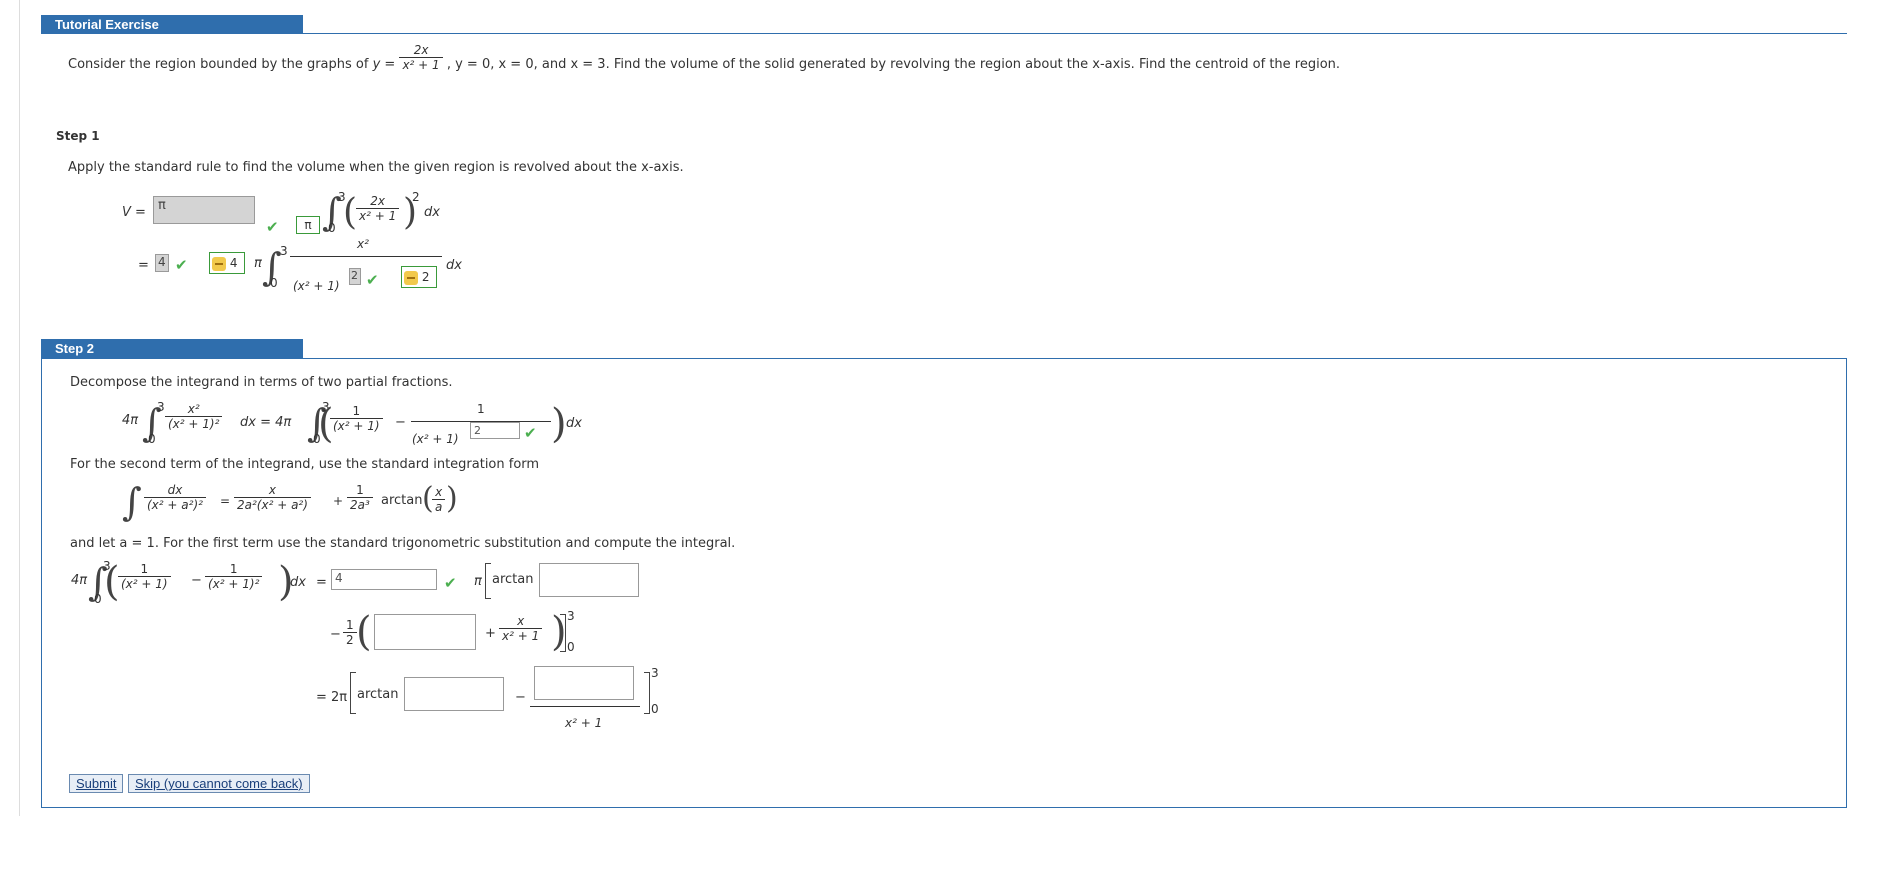  I want to click on compute-dx: dx, so click(298, 582).